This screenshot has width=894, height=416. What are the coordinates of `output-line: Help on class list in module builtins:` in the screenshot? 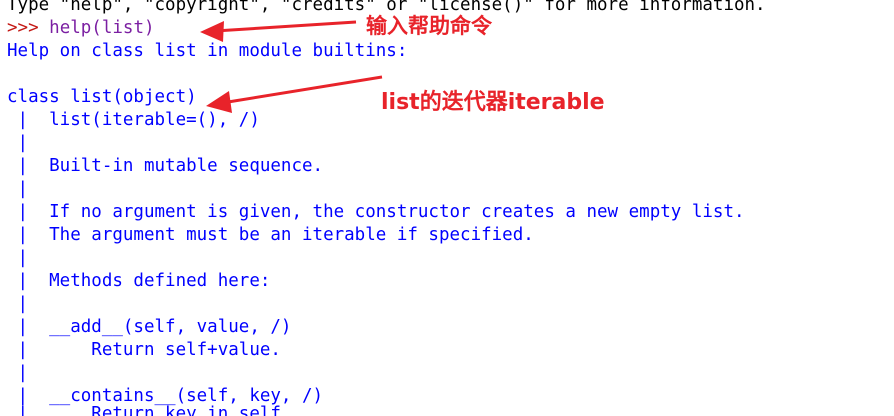 It's located at (207, 51).